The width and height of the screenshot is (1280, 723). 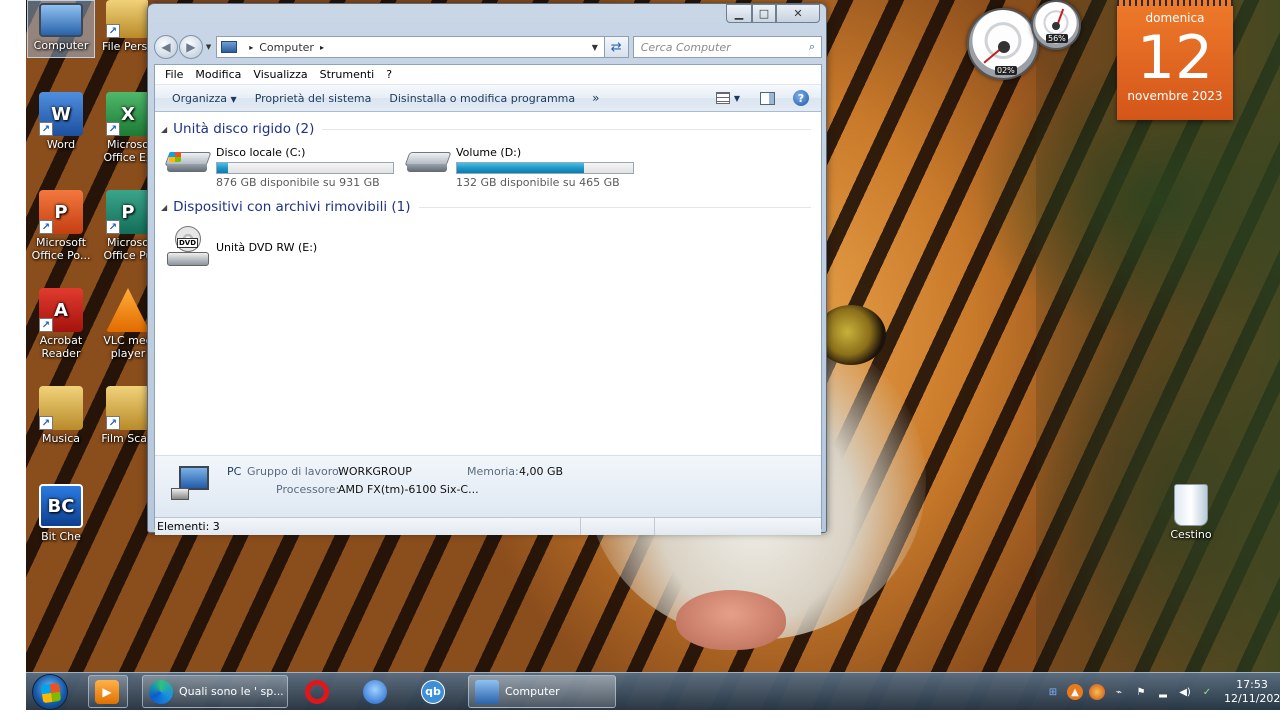 I want to click on clock-date: 12/11/2023, so click(x=1252, y=698).